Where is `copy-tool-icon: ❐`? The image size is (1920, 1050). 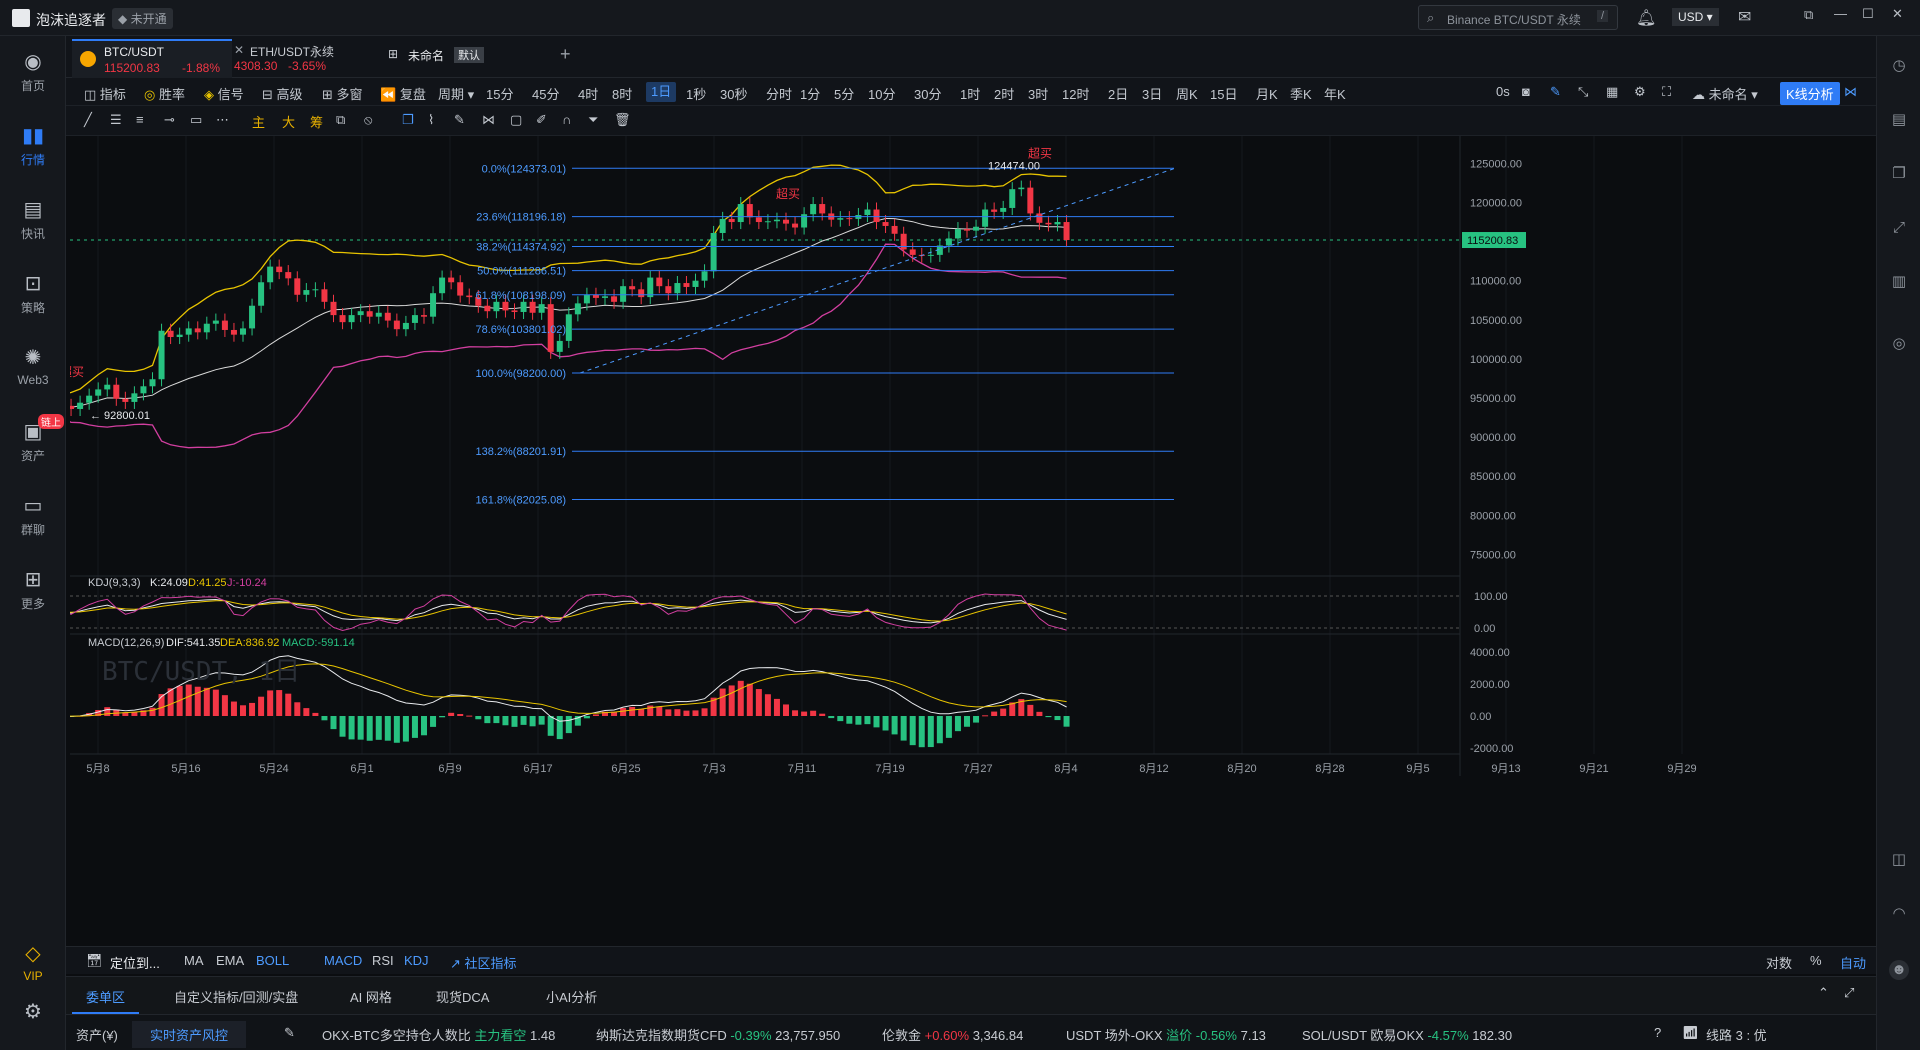
copy-tool-icon: ❐ is located at coordinates (408, 120).